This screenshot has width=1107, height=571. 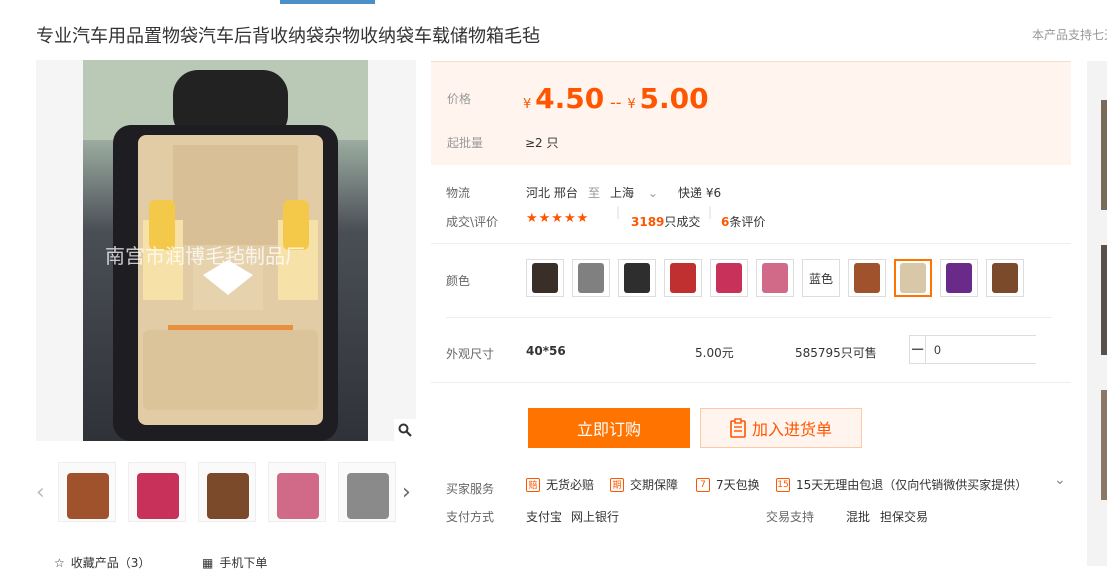 I want to click on truck-icon: 期, so click(x=617, y=484).